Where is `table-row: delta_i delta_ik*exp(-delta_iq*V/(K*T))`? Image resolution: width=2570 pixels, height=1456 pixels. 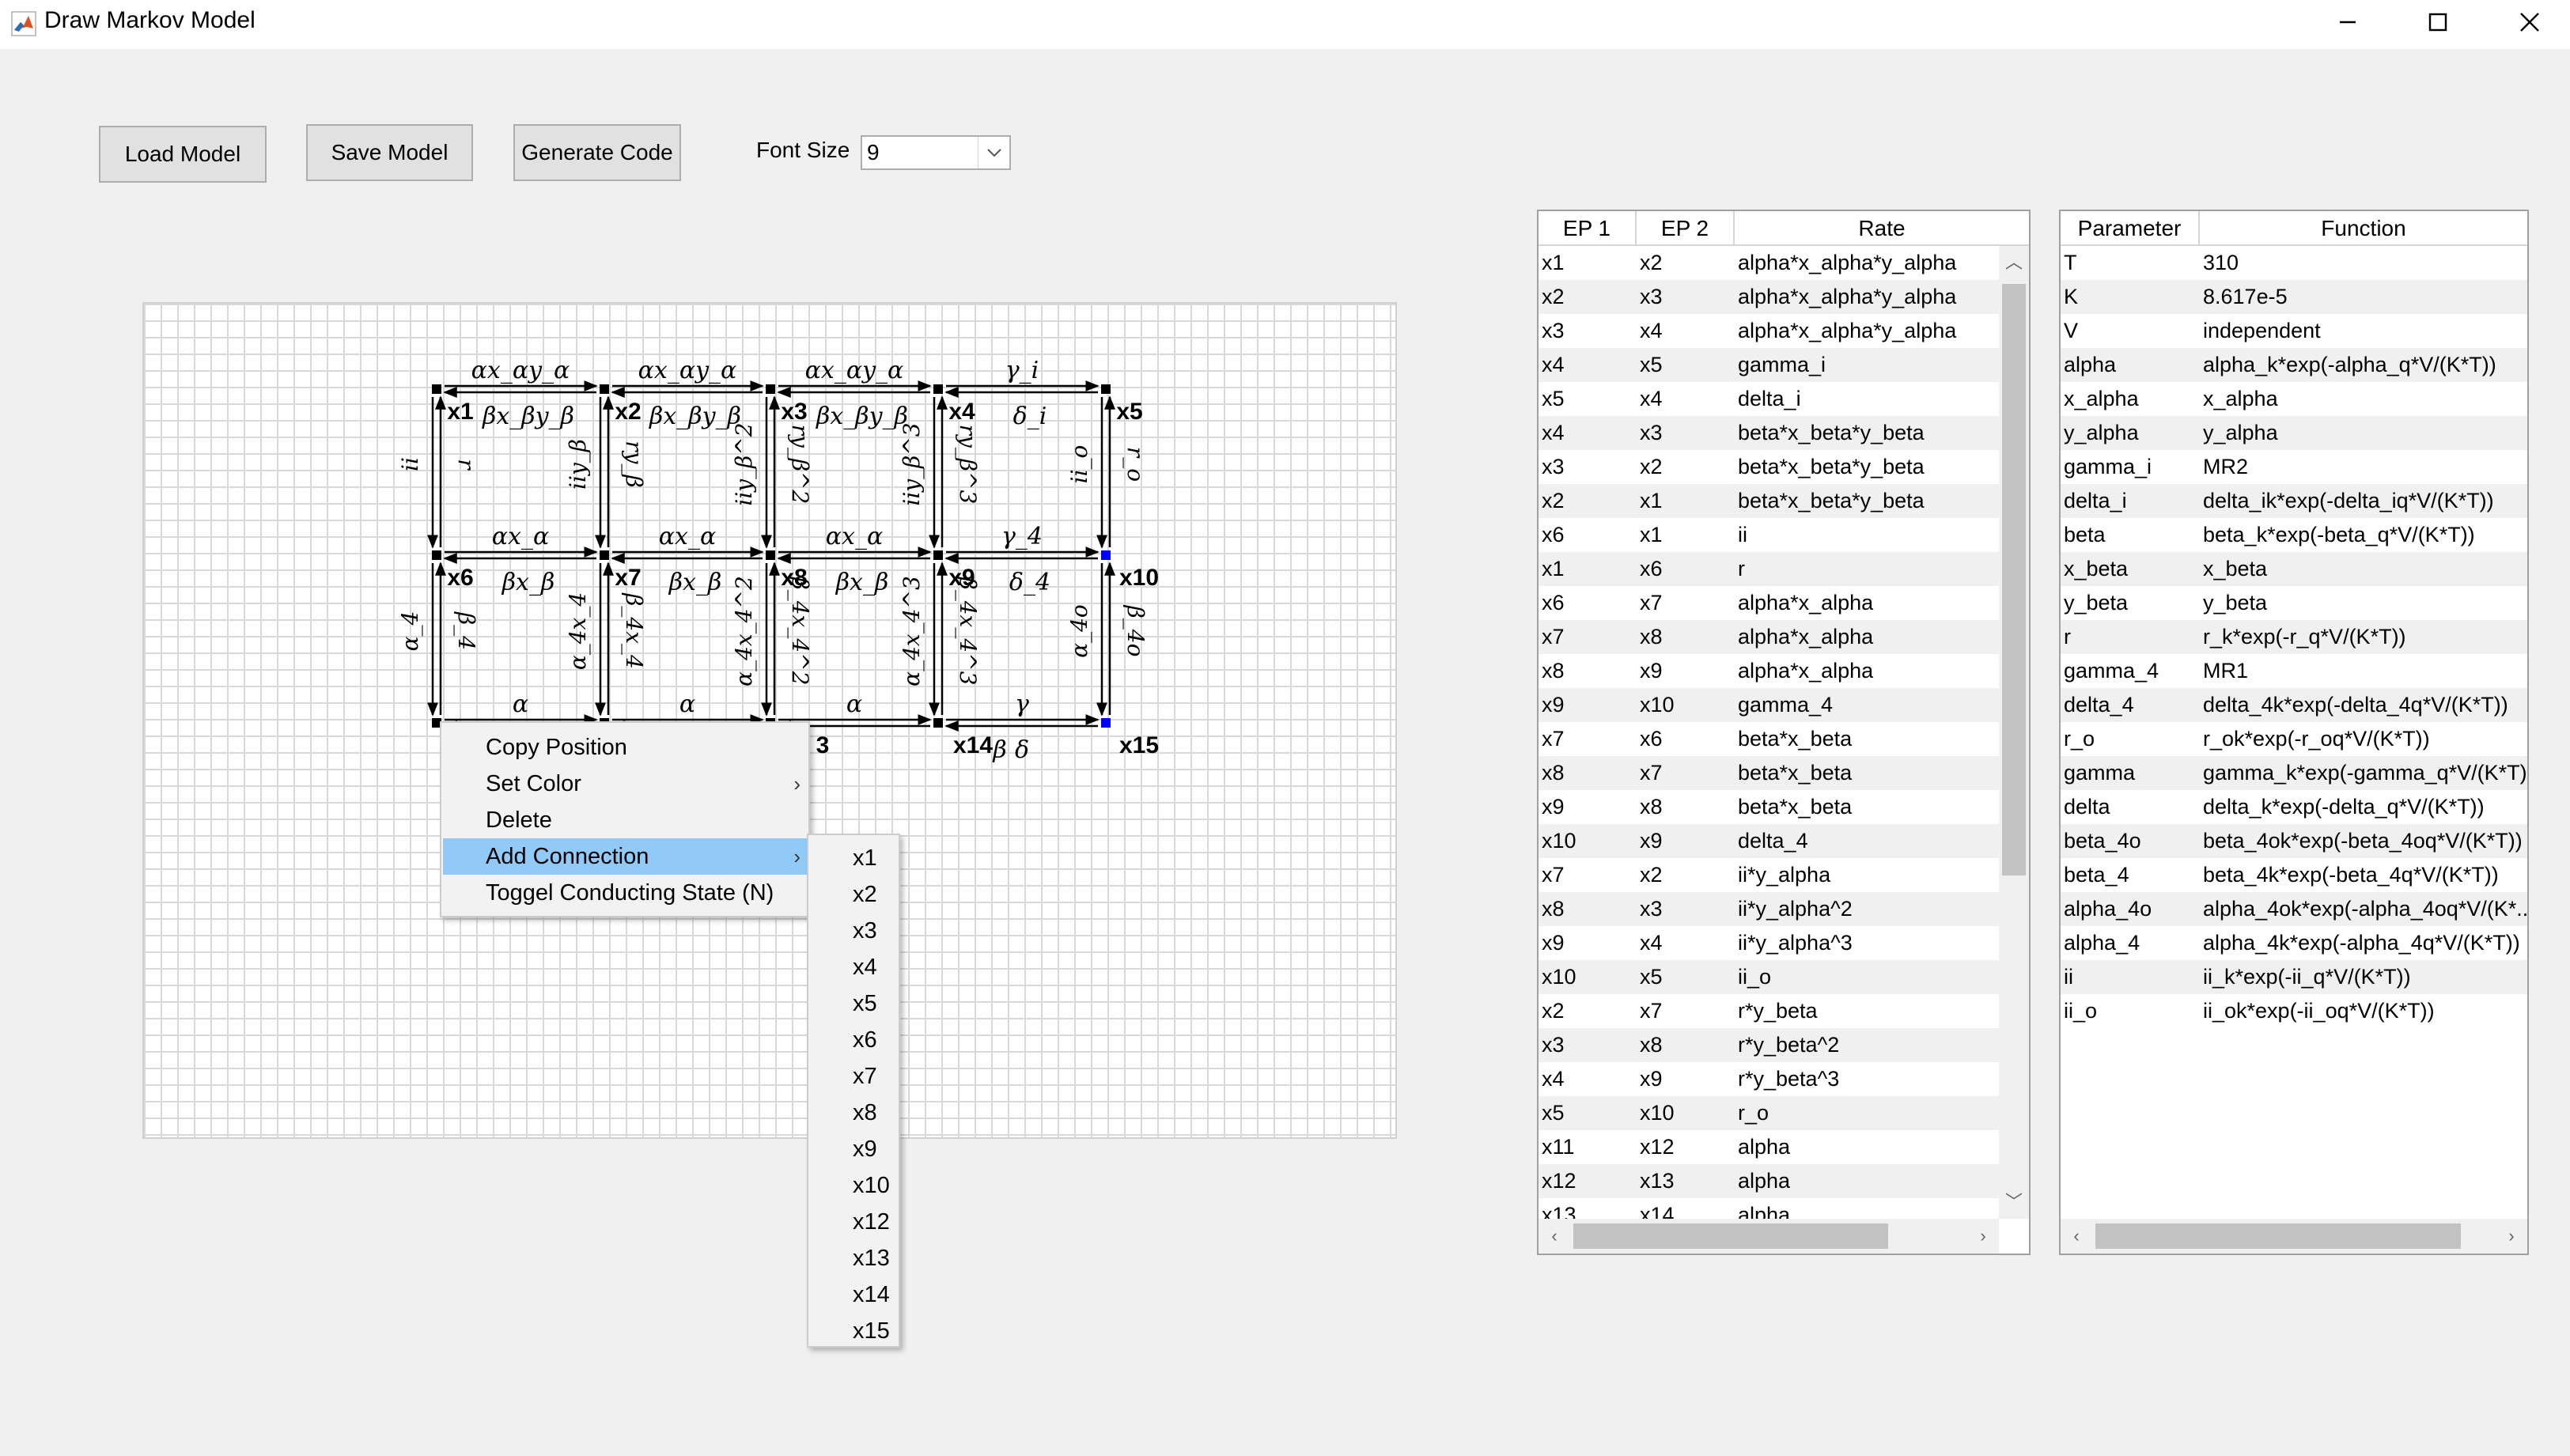
table-row: delta_i delta_ik*exp(-delta_iq*V/(K*T)) is located at coordinates (2294, 501).